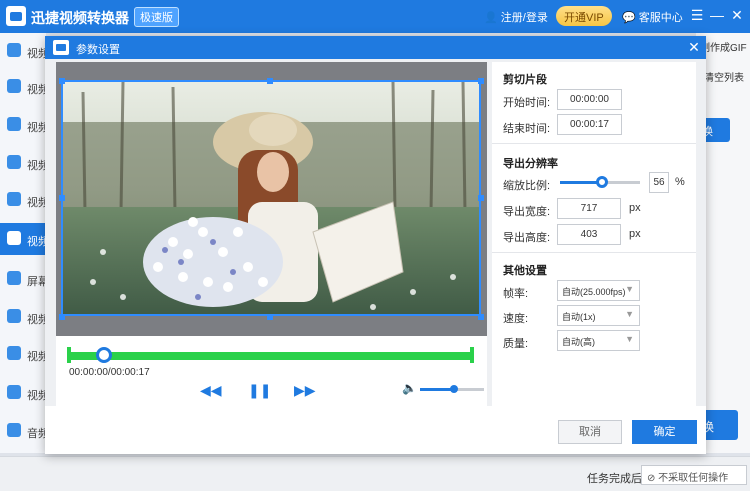 The image size is (750, 491). What do you see at coordinates (525, 271) in the screenshot?
I see `other-section-title: 其他设置` at bounding box center [525, 271].